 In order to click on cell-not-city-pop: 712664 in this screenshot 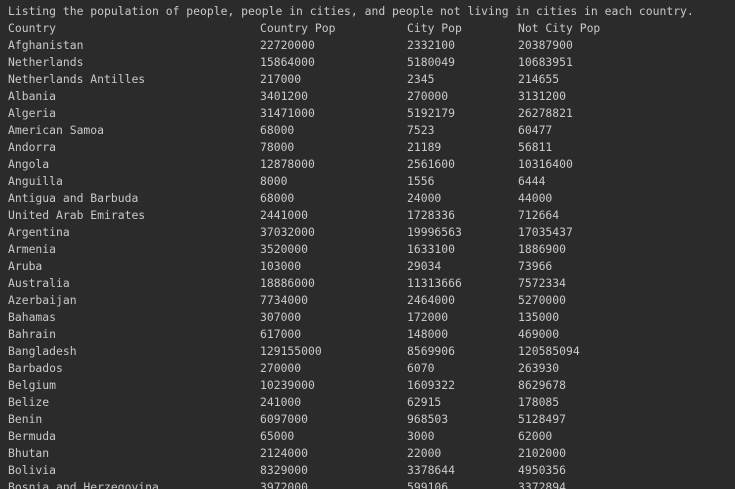, I will do `click(539, 215)`.